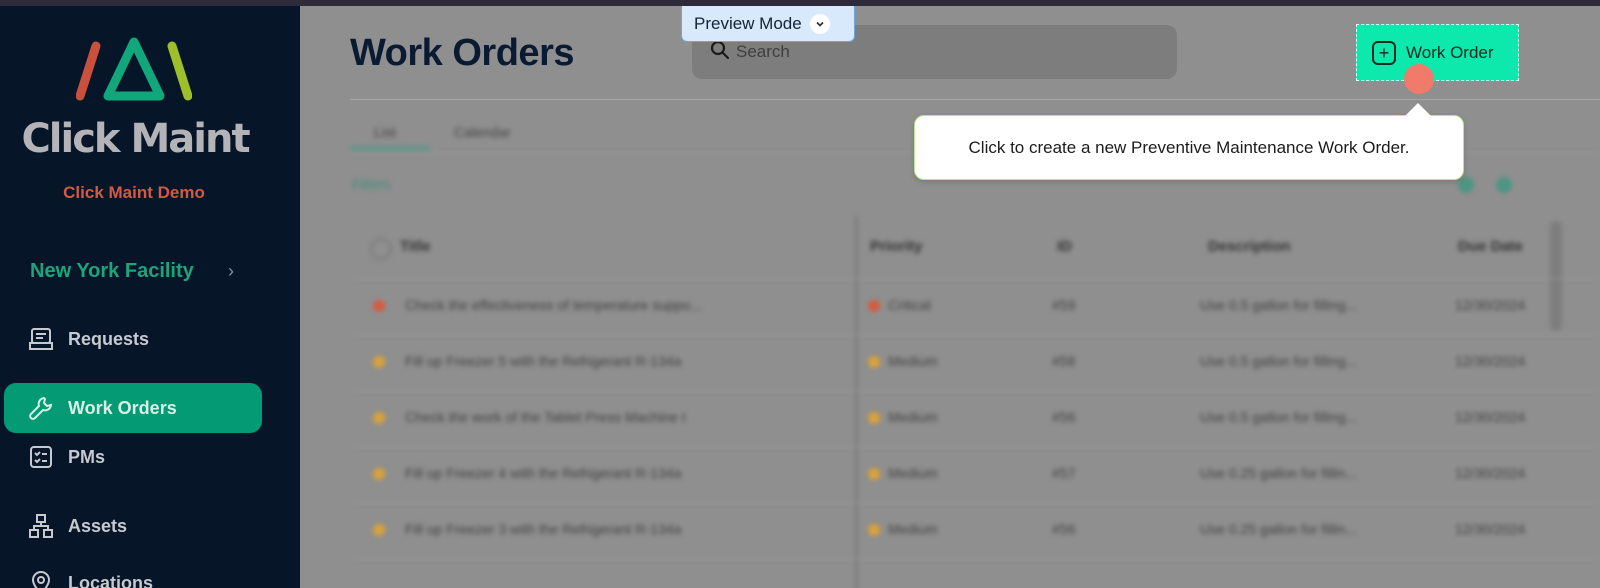  I want to click on sidebar-item-pms: PMs, so click(133, 457).